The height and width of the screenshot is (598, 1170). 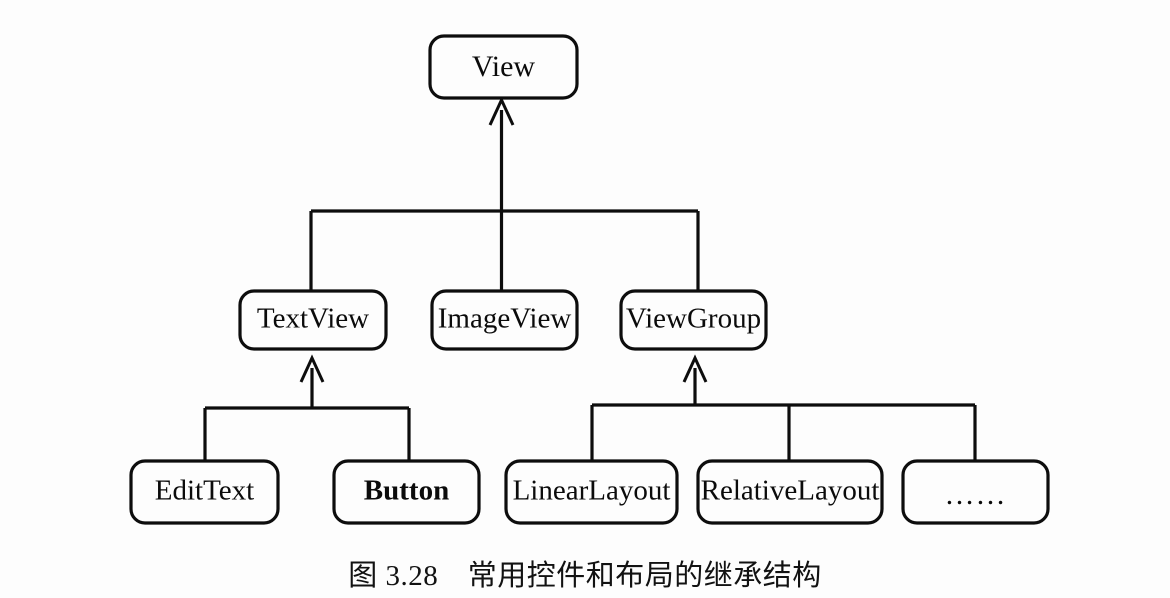 I want to click on node-viewgroup: ViewGroup, so click(x=693, y=320).